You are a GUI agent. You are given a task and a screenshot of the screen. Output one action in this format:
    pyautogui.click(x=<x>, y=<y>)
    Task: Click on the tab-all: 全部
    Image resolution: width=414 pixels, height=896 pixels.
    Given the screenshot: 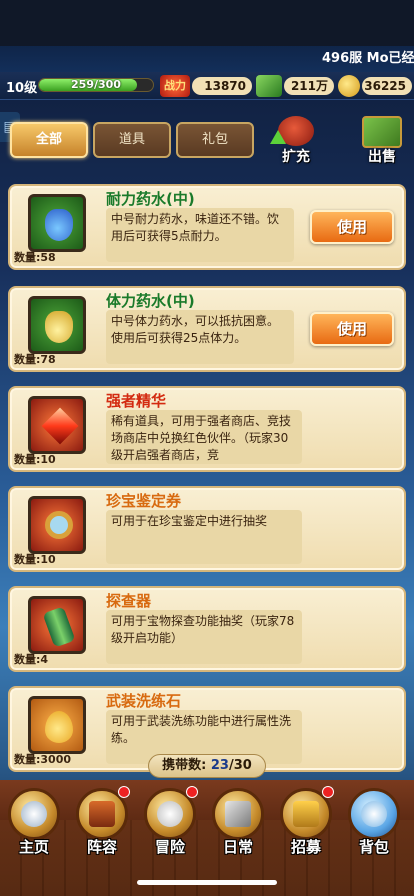 What is the action you would take?
    pyautogui.click(x=49, y=140)
    